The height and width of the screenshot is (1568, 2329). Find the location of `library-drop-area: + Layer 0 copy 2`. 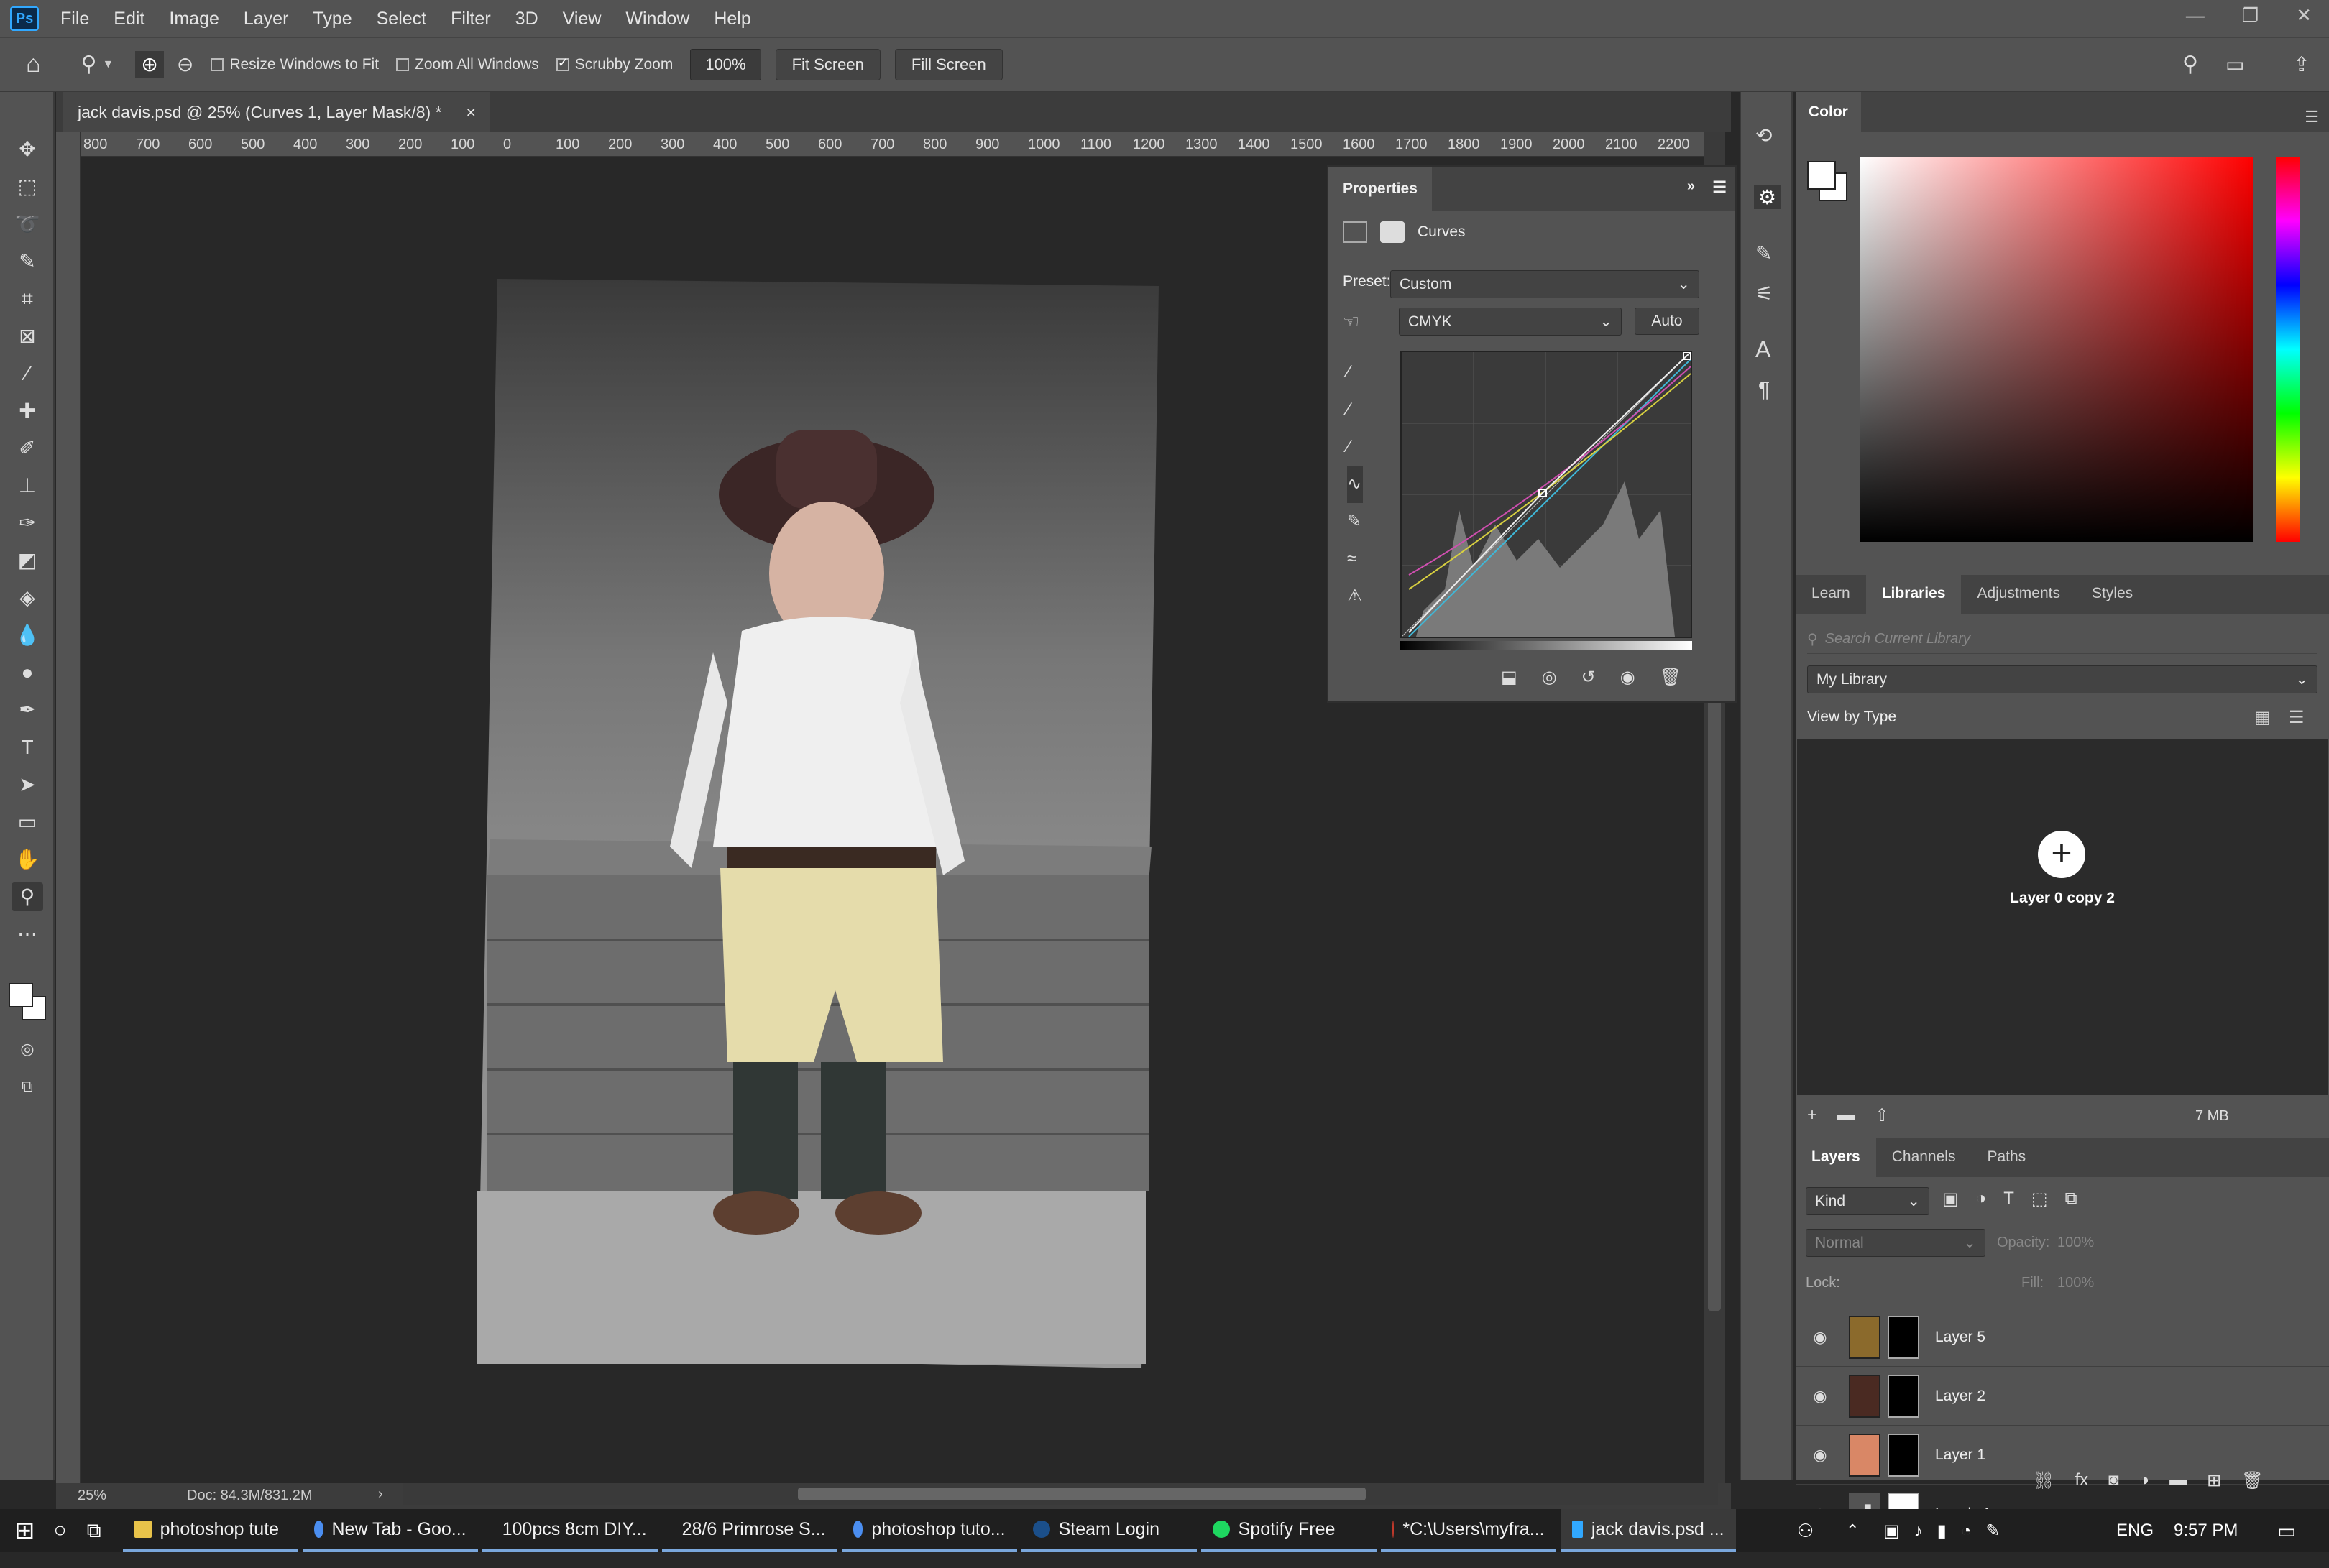

library-drop-area: + Layer 0 copy 2 is located at coordinates (2062, 917).